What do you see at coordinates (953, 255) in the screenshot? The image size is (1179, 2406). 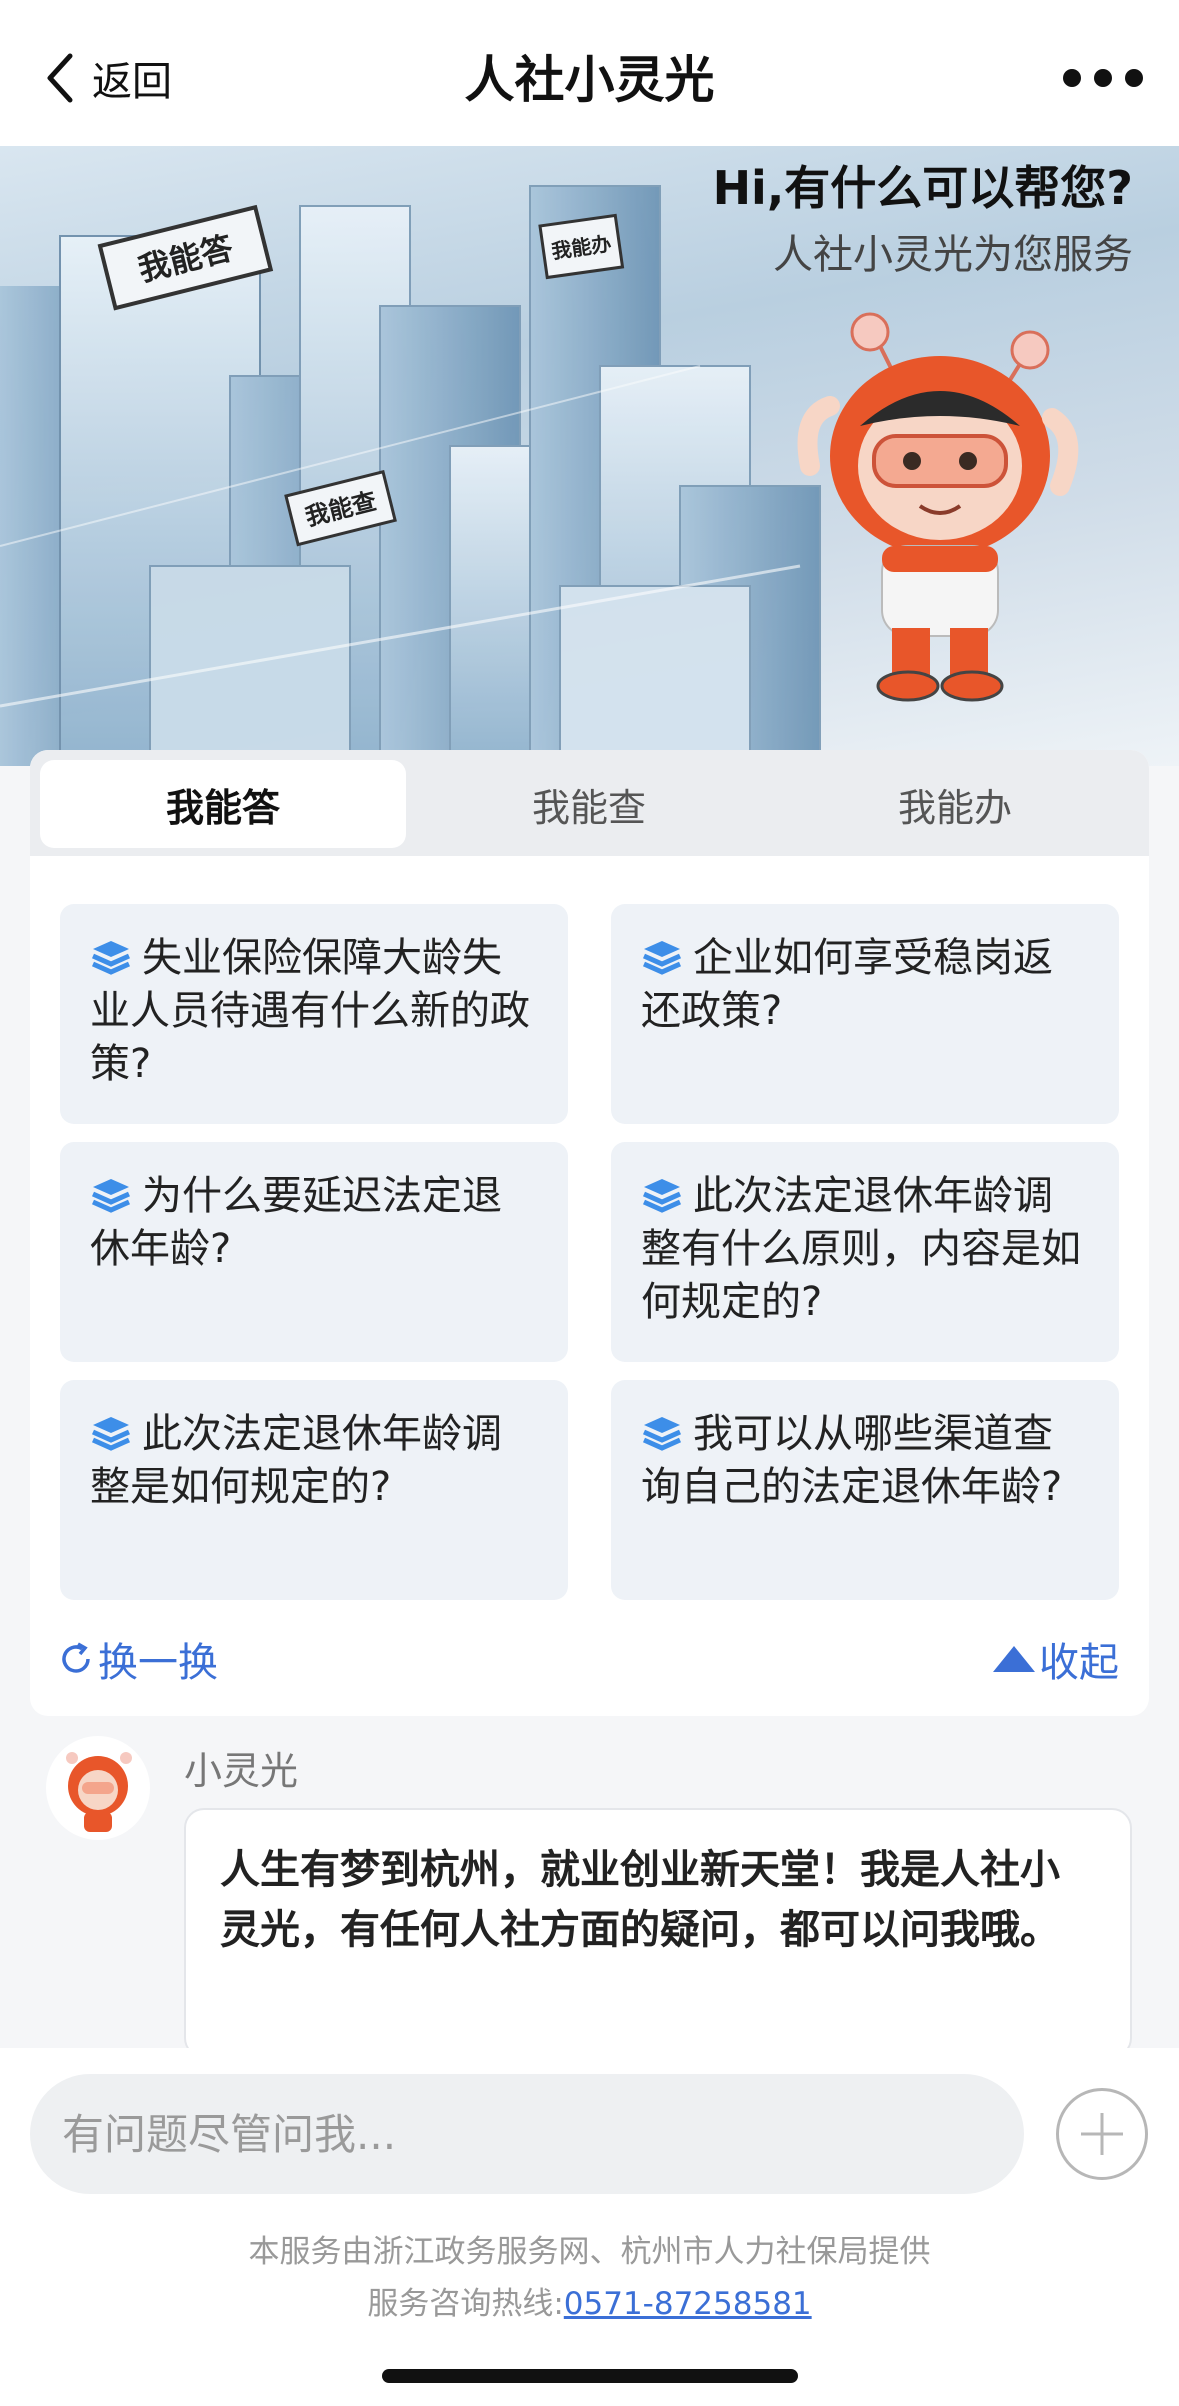 I see `hero-subtitle: 人社小灵光为您服务` at bounding box center [953, 255].